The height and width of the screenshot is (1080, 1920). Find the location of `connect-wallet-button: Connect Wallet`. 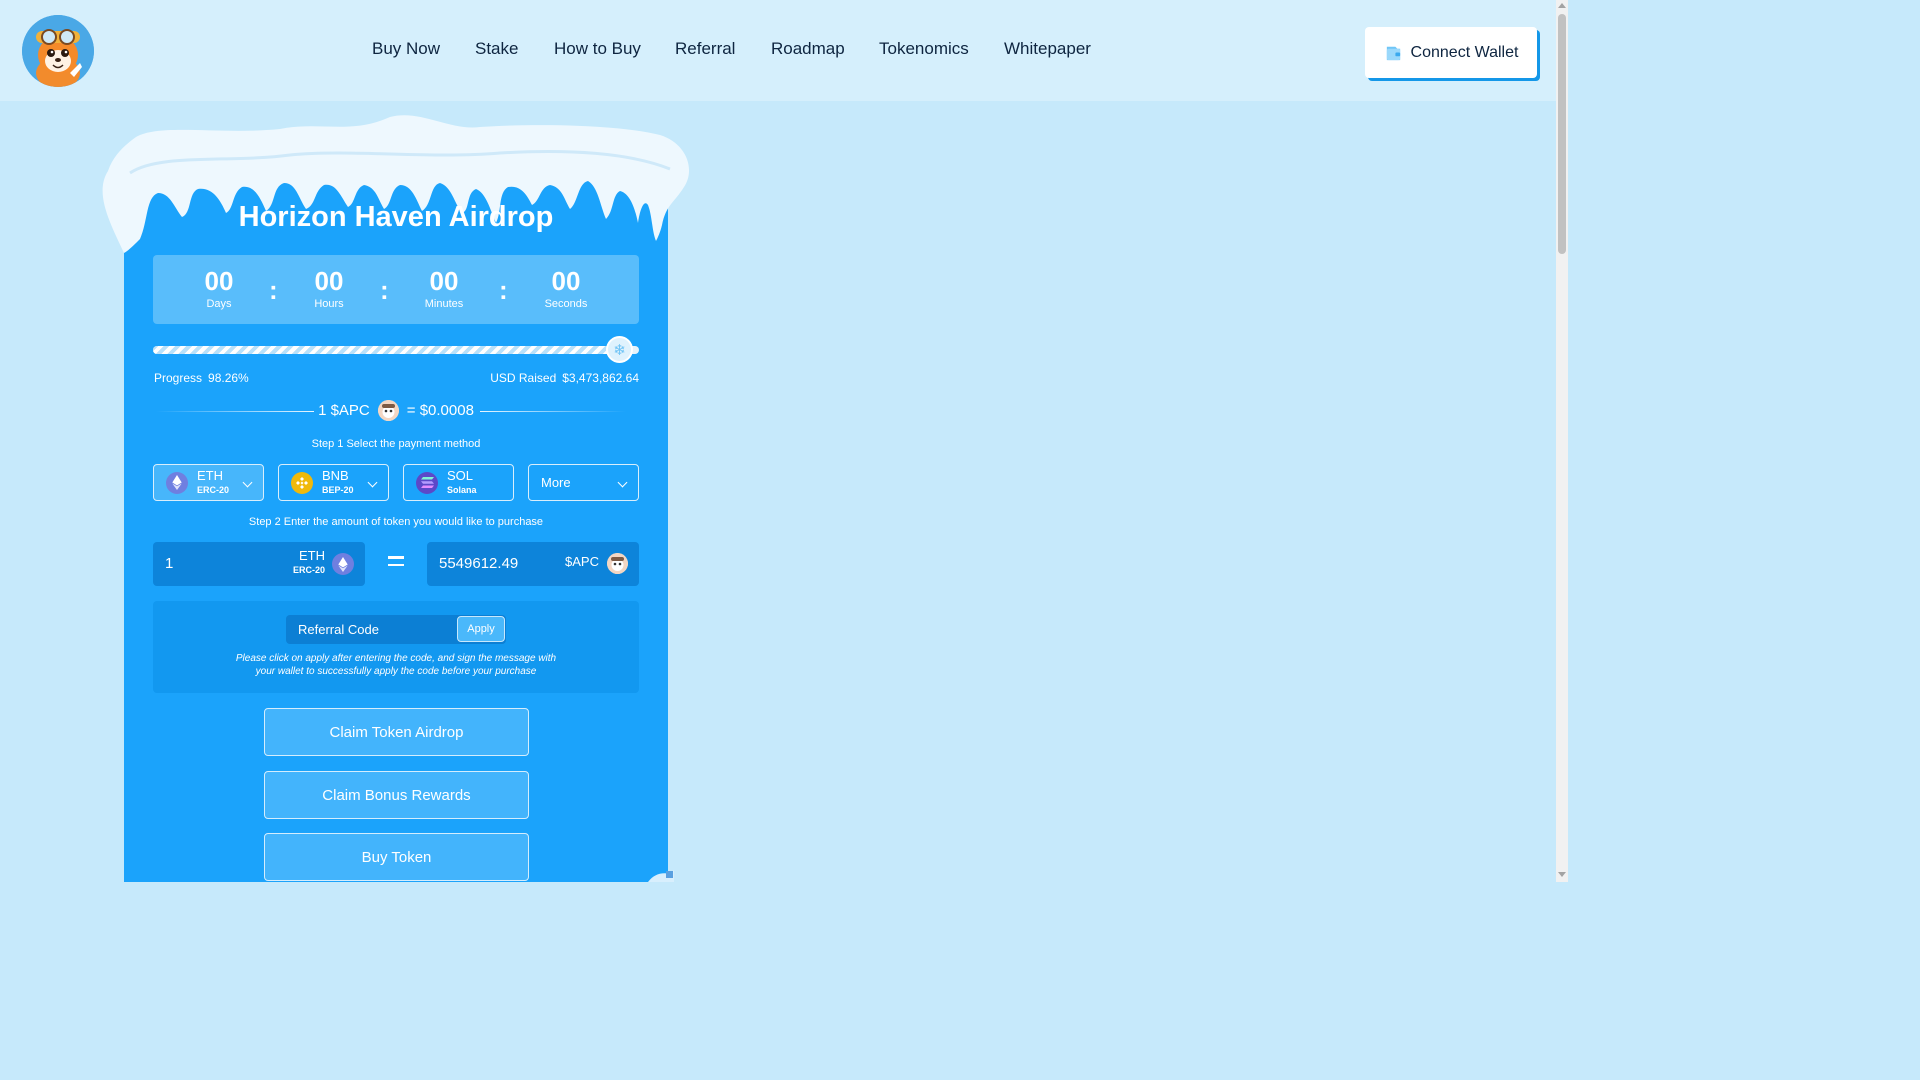

connect-wallet-button: Connect Wallet is located at coordinates (1451, 52).